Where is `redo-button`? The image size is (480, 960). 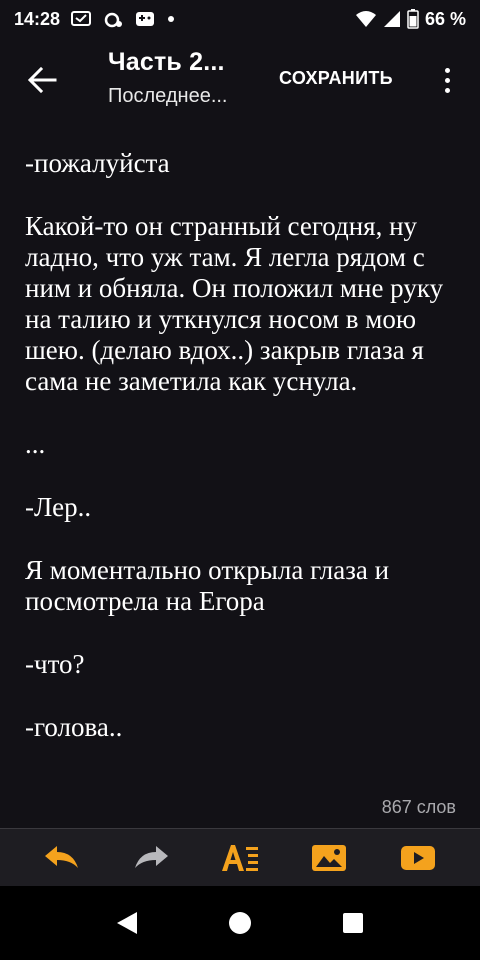
redo-button is located at coordinates (151, 858).